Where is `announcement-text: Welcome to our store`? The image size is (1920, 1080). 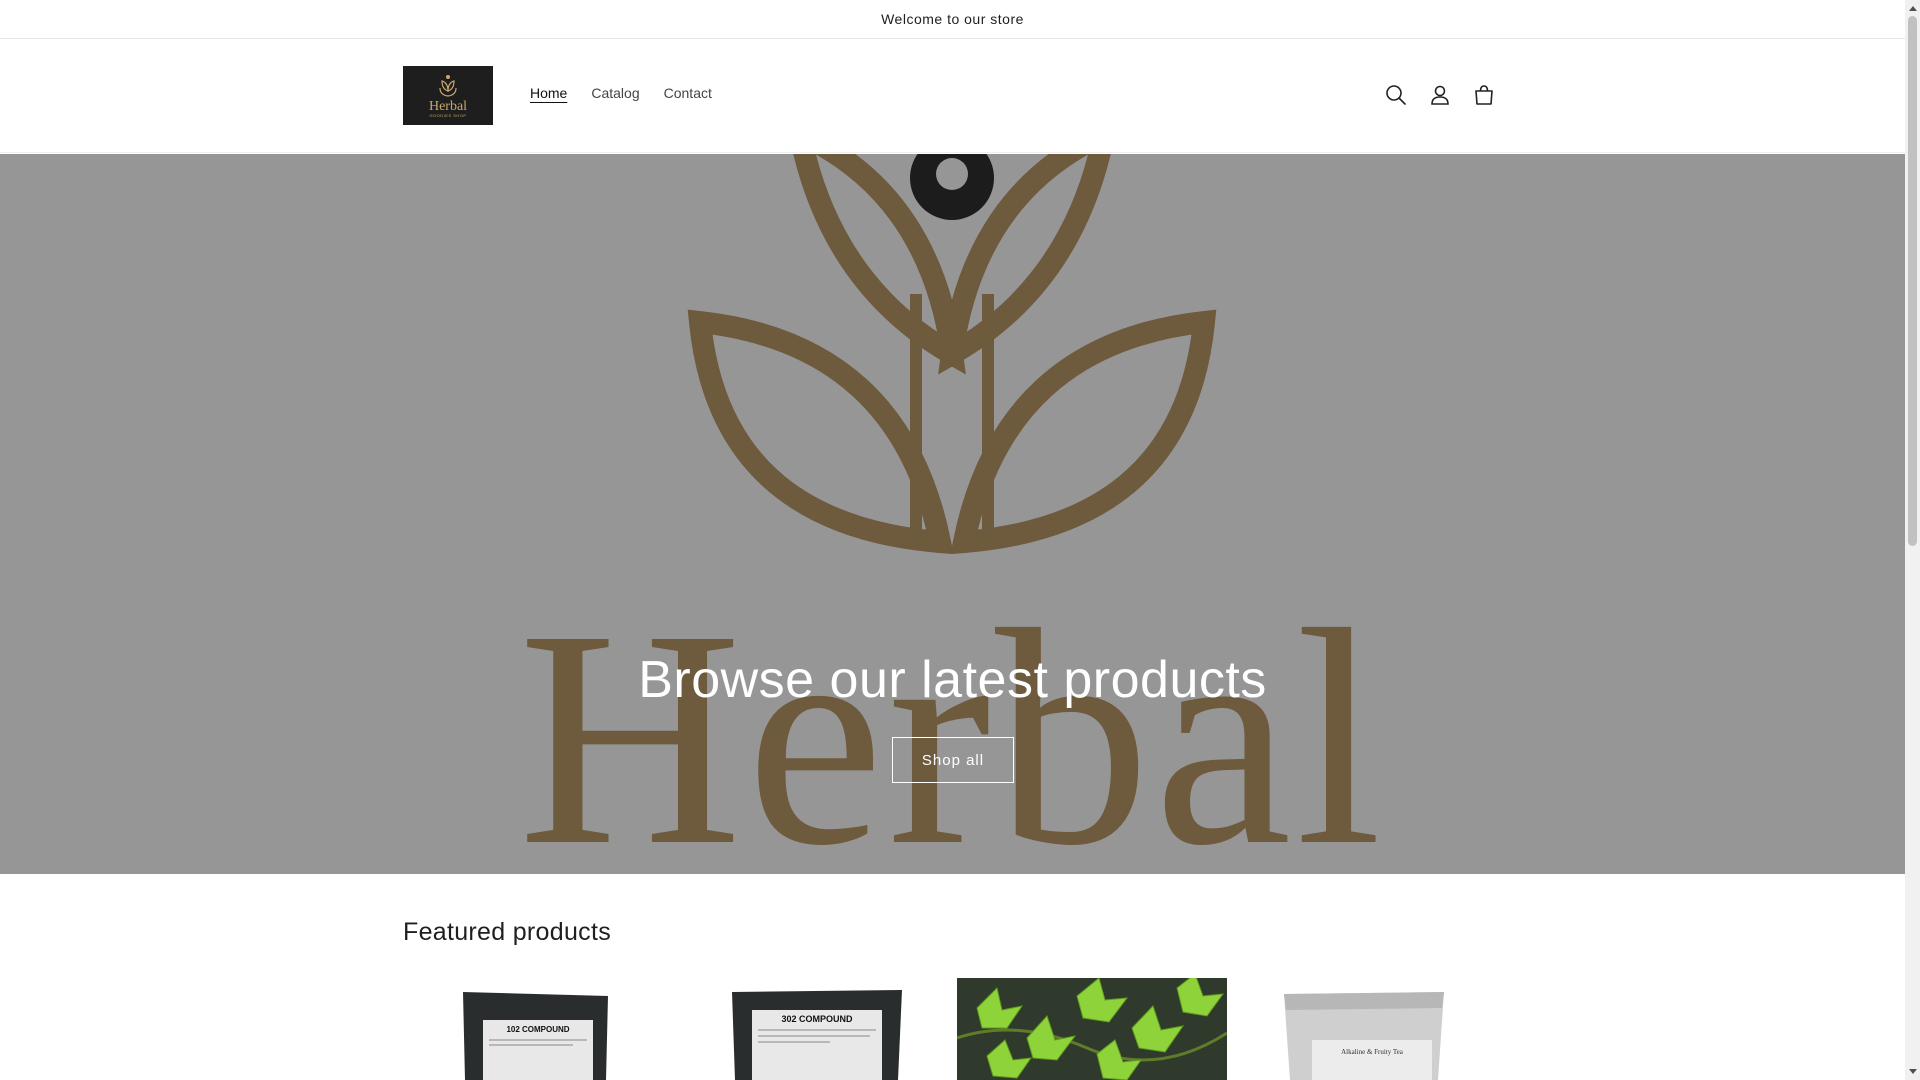
announcement-text: Welcome to our store is located at coordinates (952, 19).